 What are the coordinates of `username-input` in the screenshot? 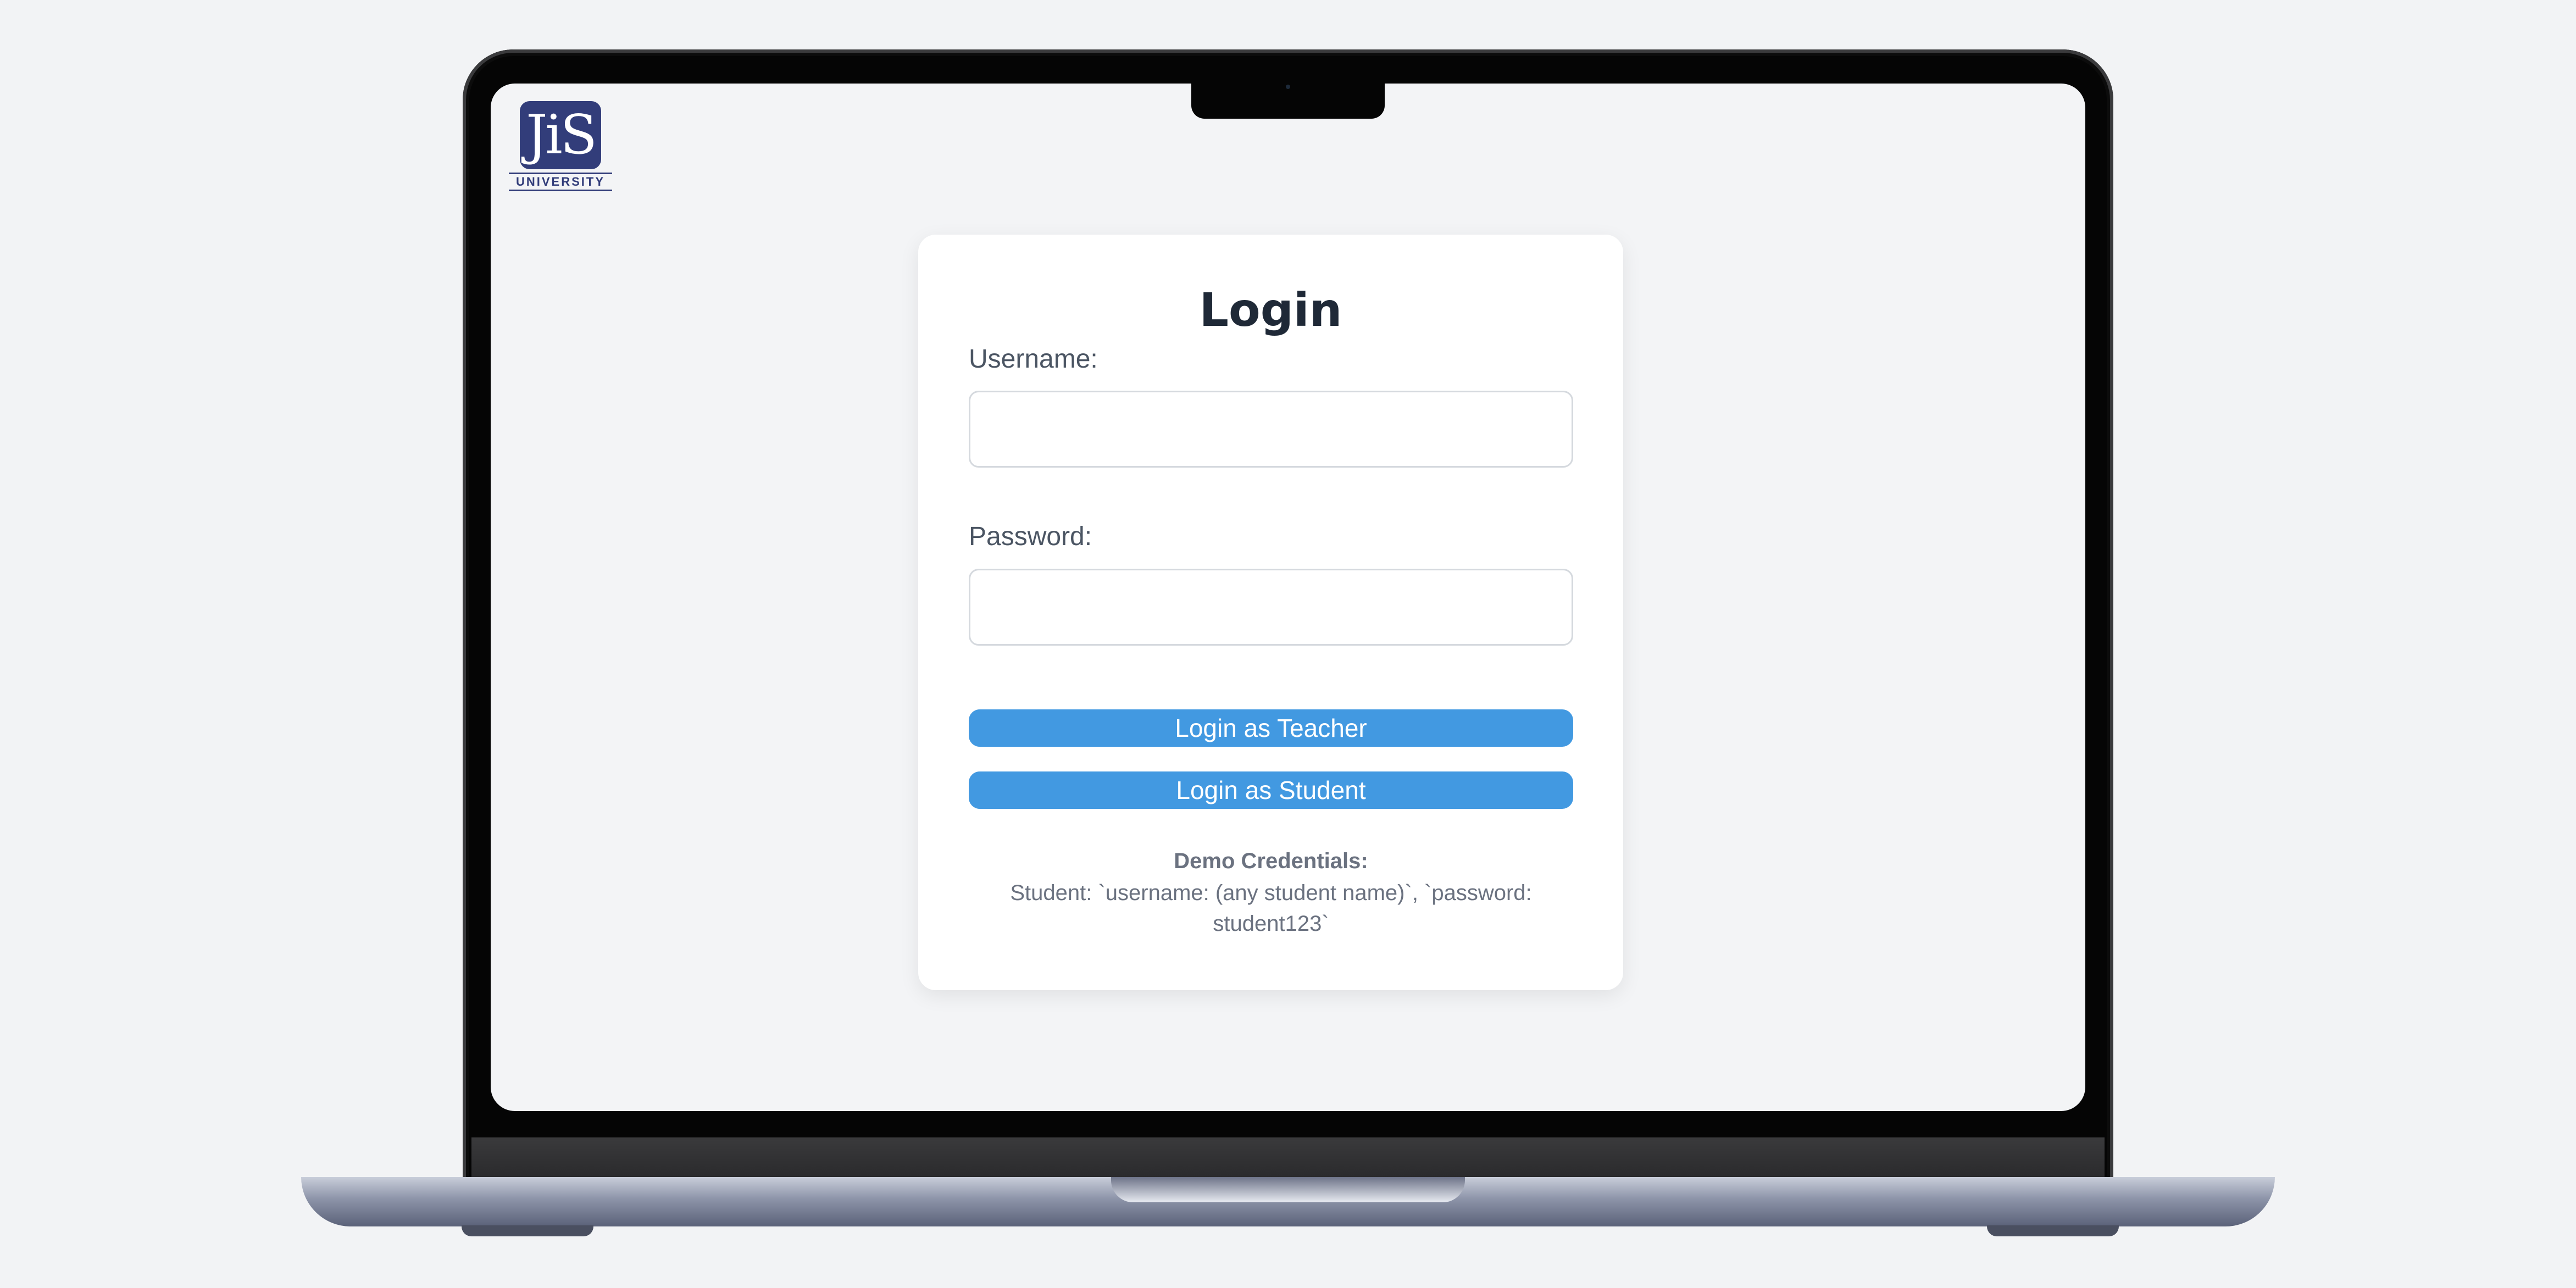 It's located at (1271, 429).